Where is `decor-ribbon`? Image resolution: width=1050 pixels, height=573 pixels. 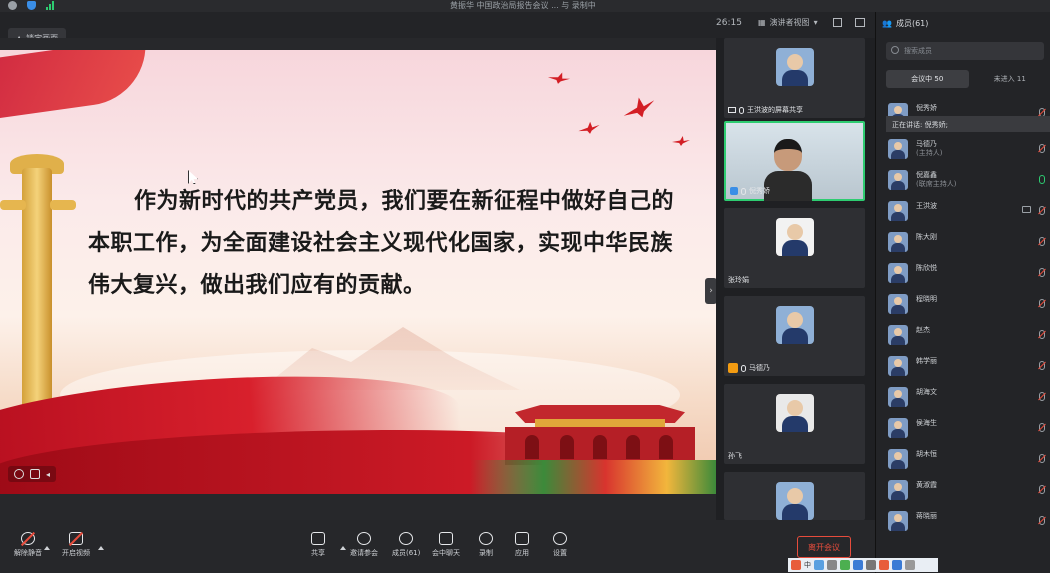
decor-ribbon is located at coordinates (77, 86).